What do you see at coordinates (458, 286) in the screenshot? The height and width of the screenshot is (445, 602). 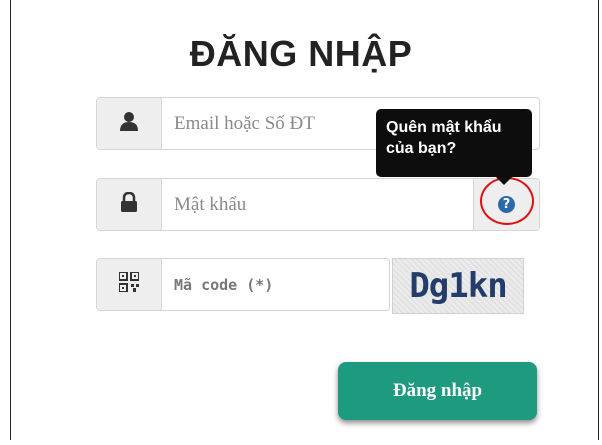 I see `captcha-image: Dg1kn` at bounding box center [458, 286].